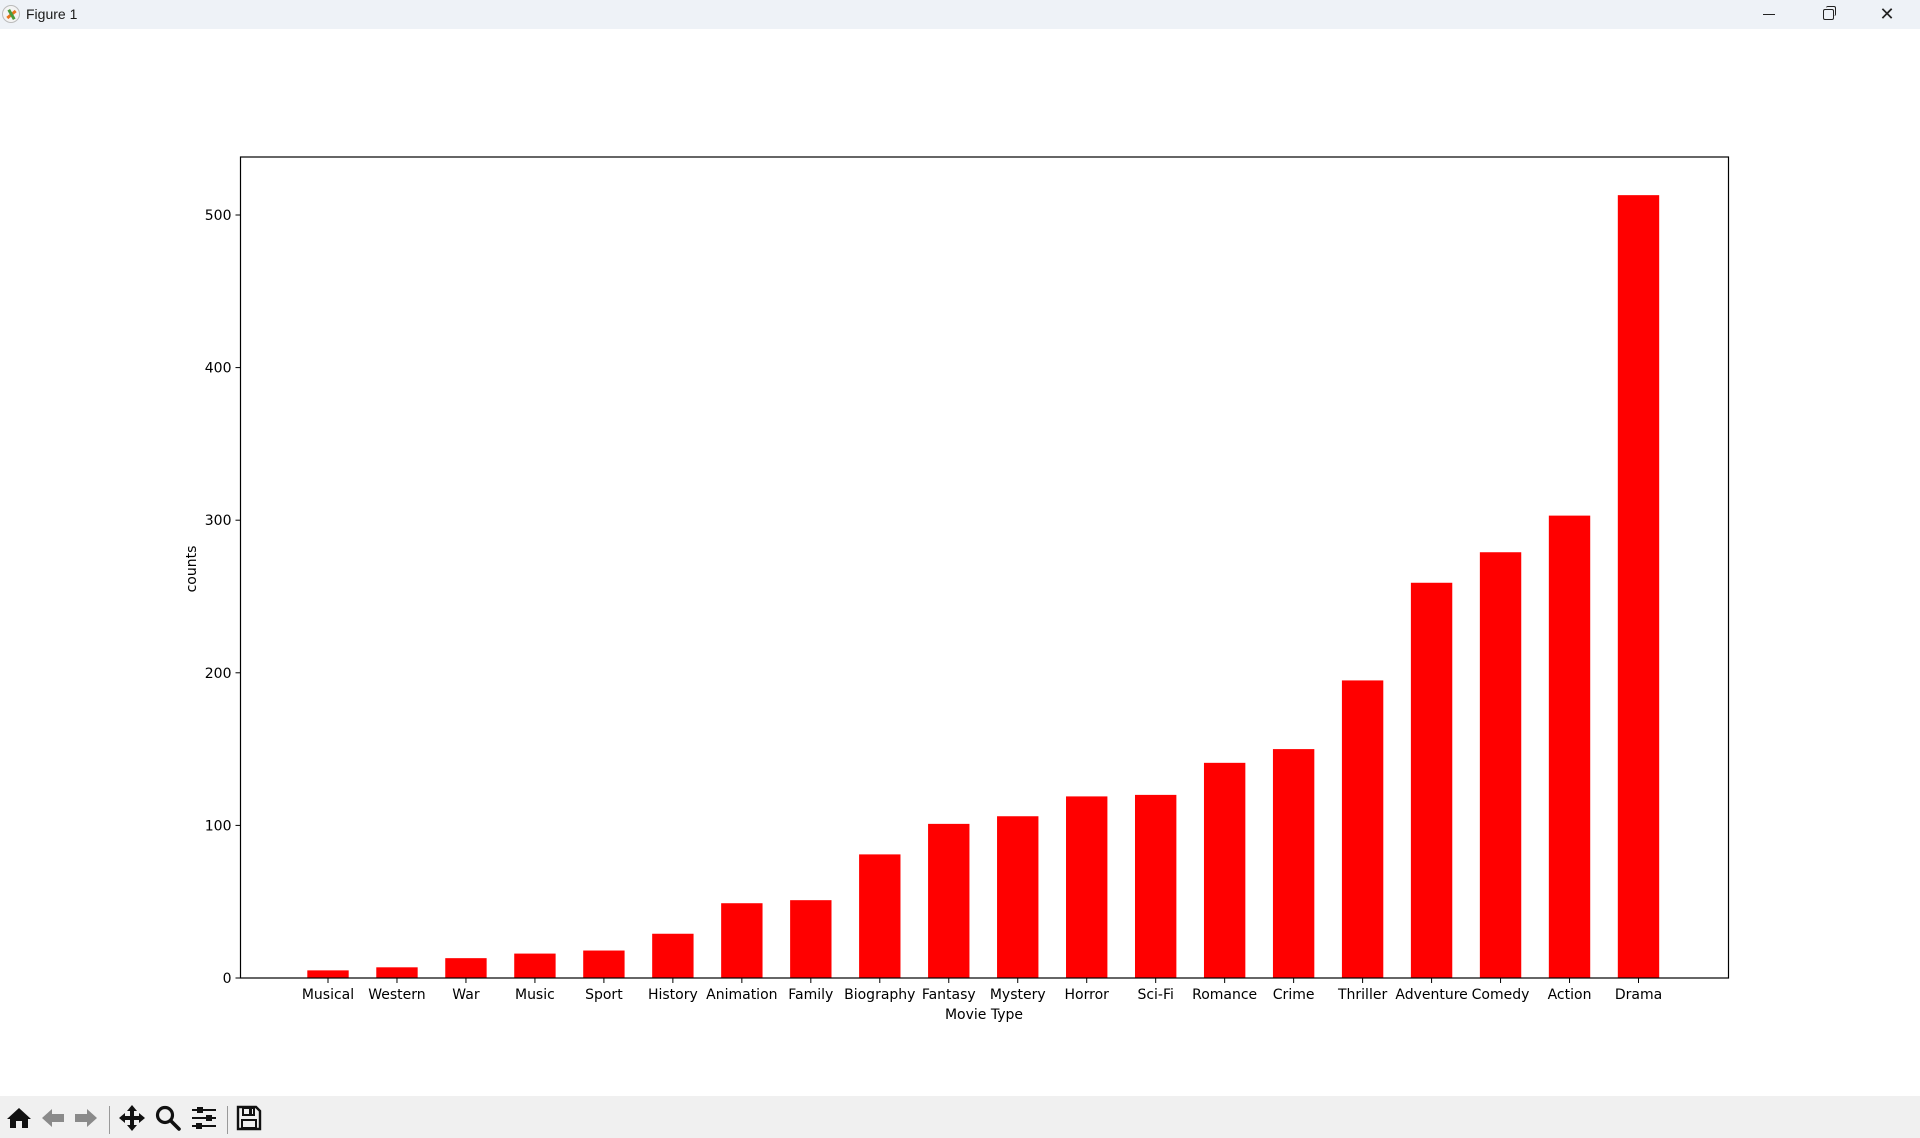 The height and width of the screenshot is (1138, 1920). I want to click on bar-sport, so click(604, 964).